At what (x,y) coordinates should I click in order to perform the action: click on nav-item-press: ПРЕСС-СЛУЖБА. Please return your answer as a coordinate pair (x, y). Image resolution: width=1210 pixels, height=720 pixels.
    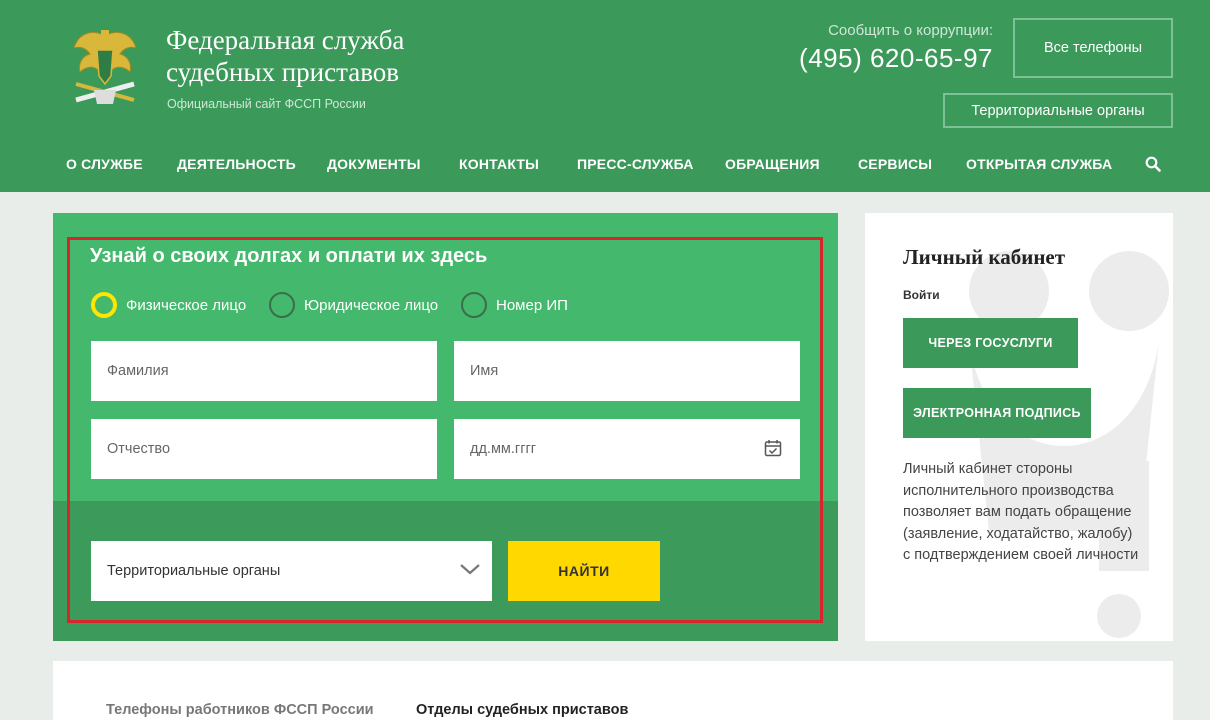
    Looking at the image, I should click on (635, 164).